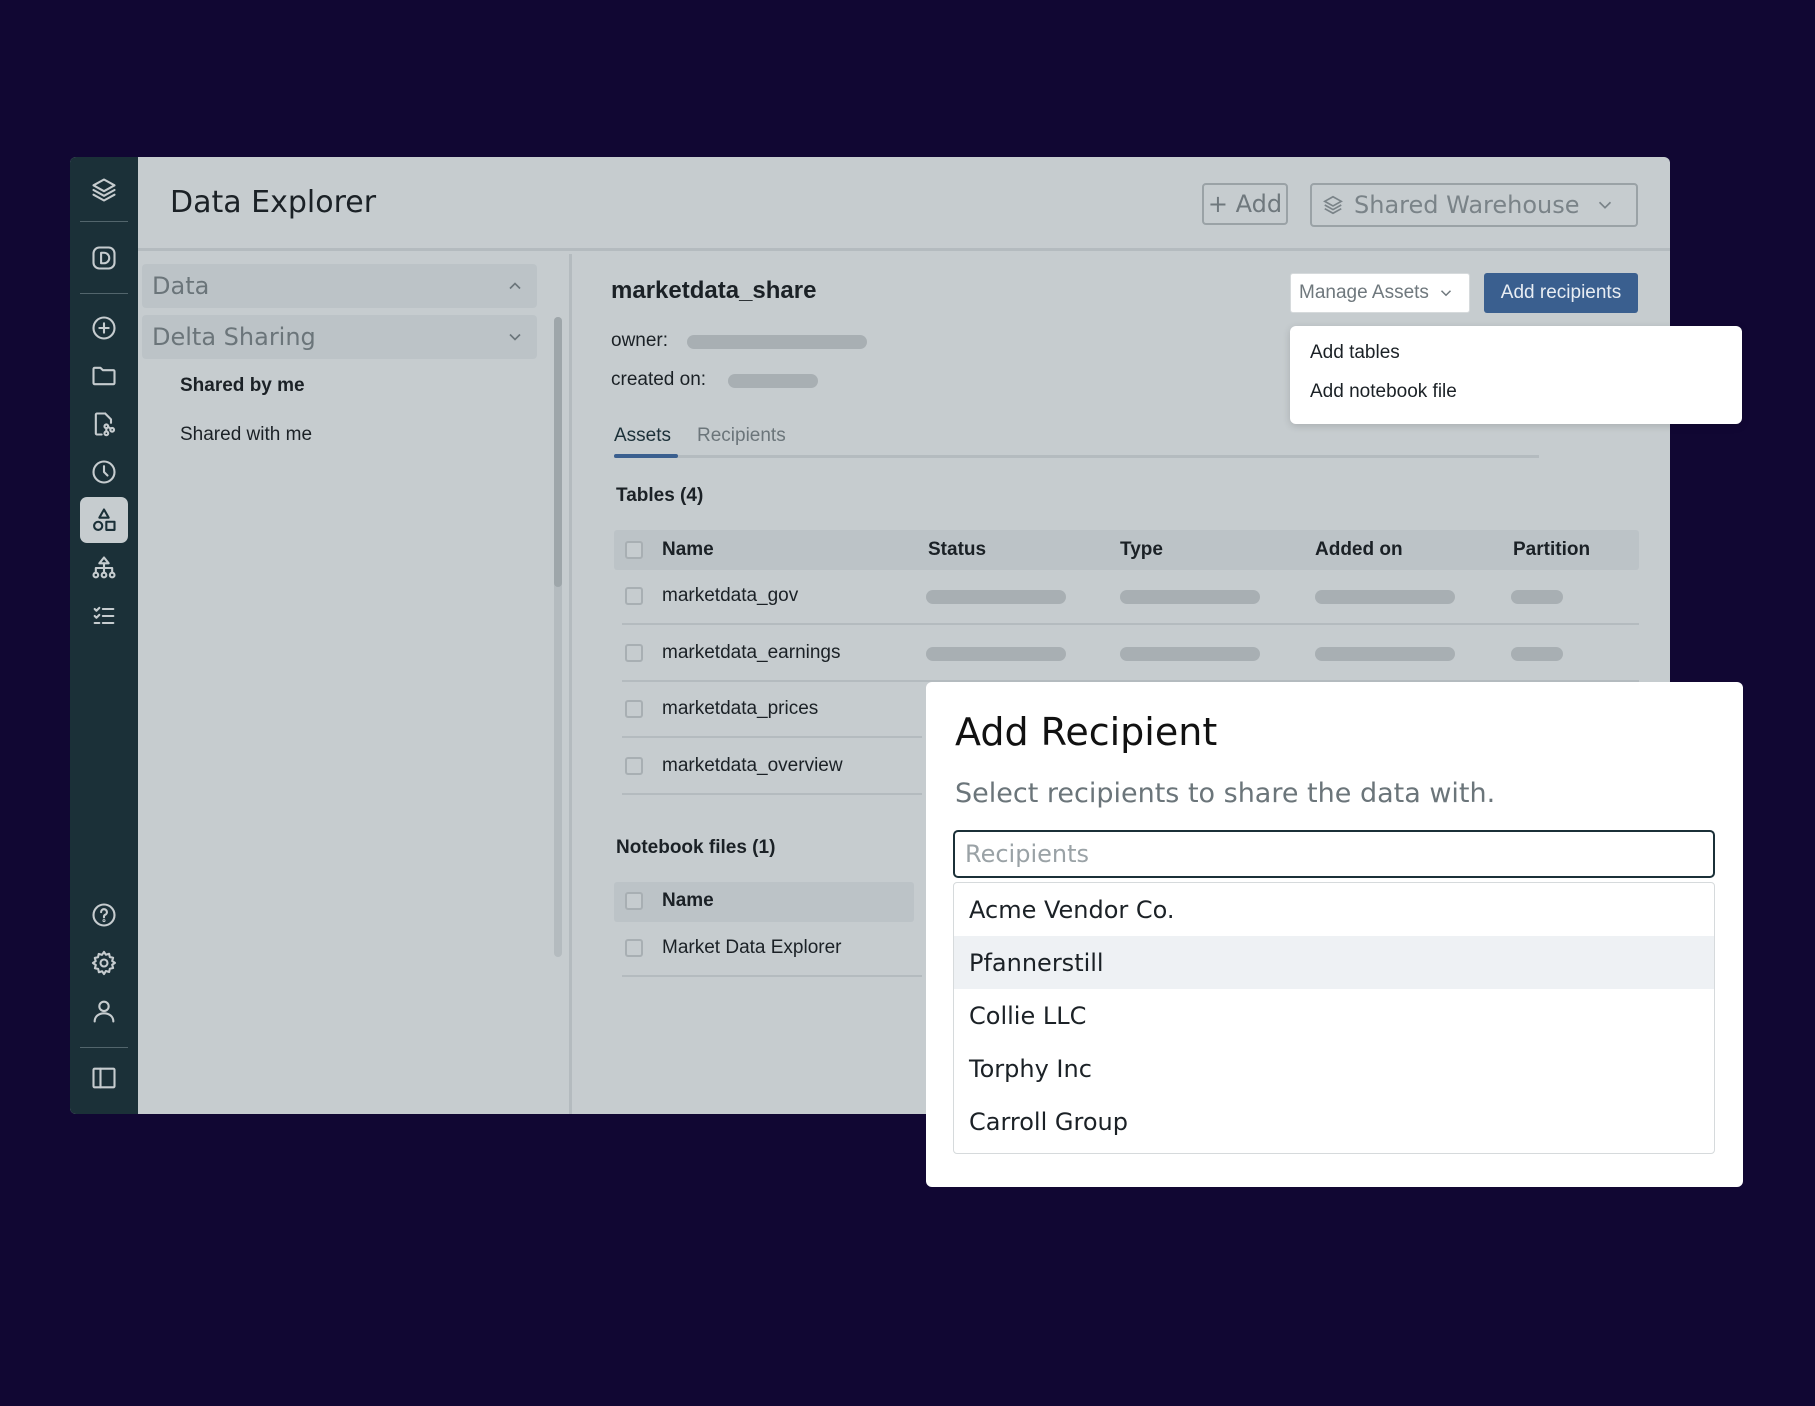 This screenshot has height=1406, width=1815. I want to click on file-branch-icon, so click(104, 424).